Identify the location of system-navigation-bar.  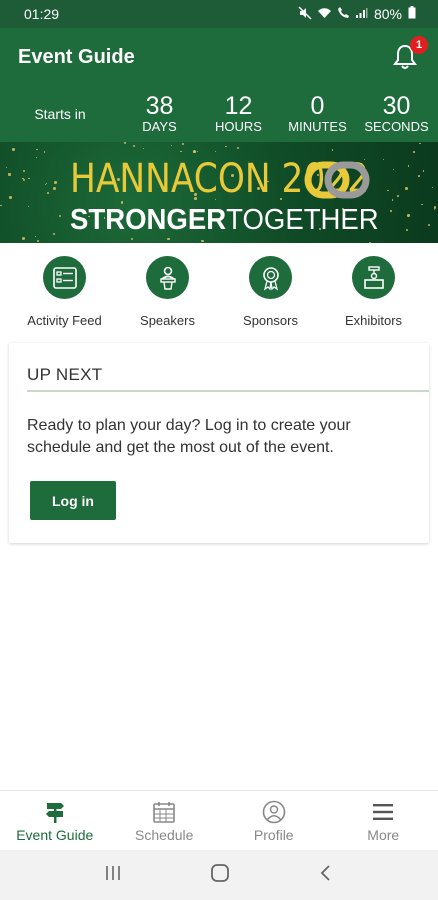
(219, 875).